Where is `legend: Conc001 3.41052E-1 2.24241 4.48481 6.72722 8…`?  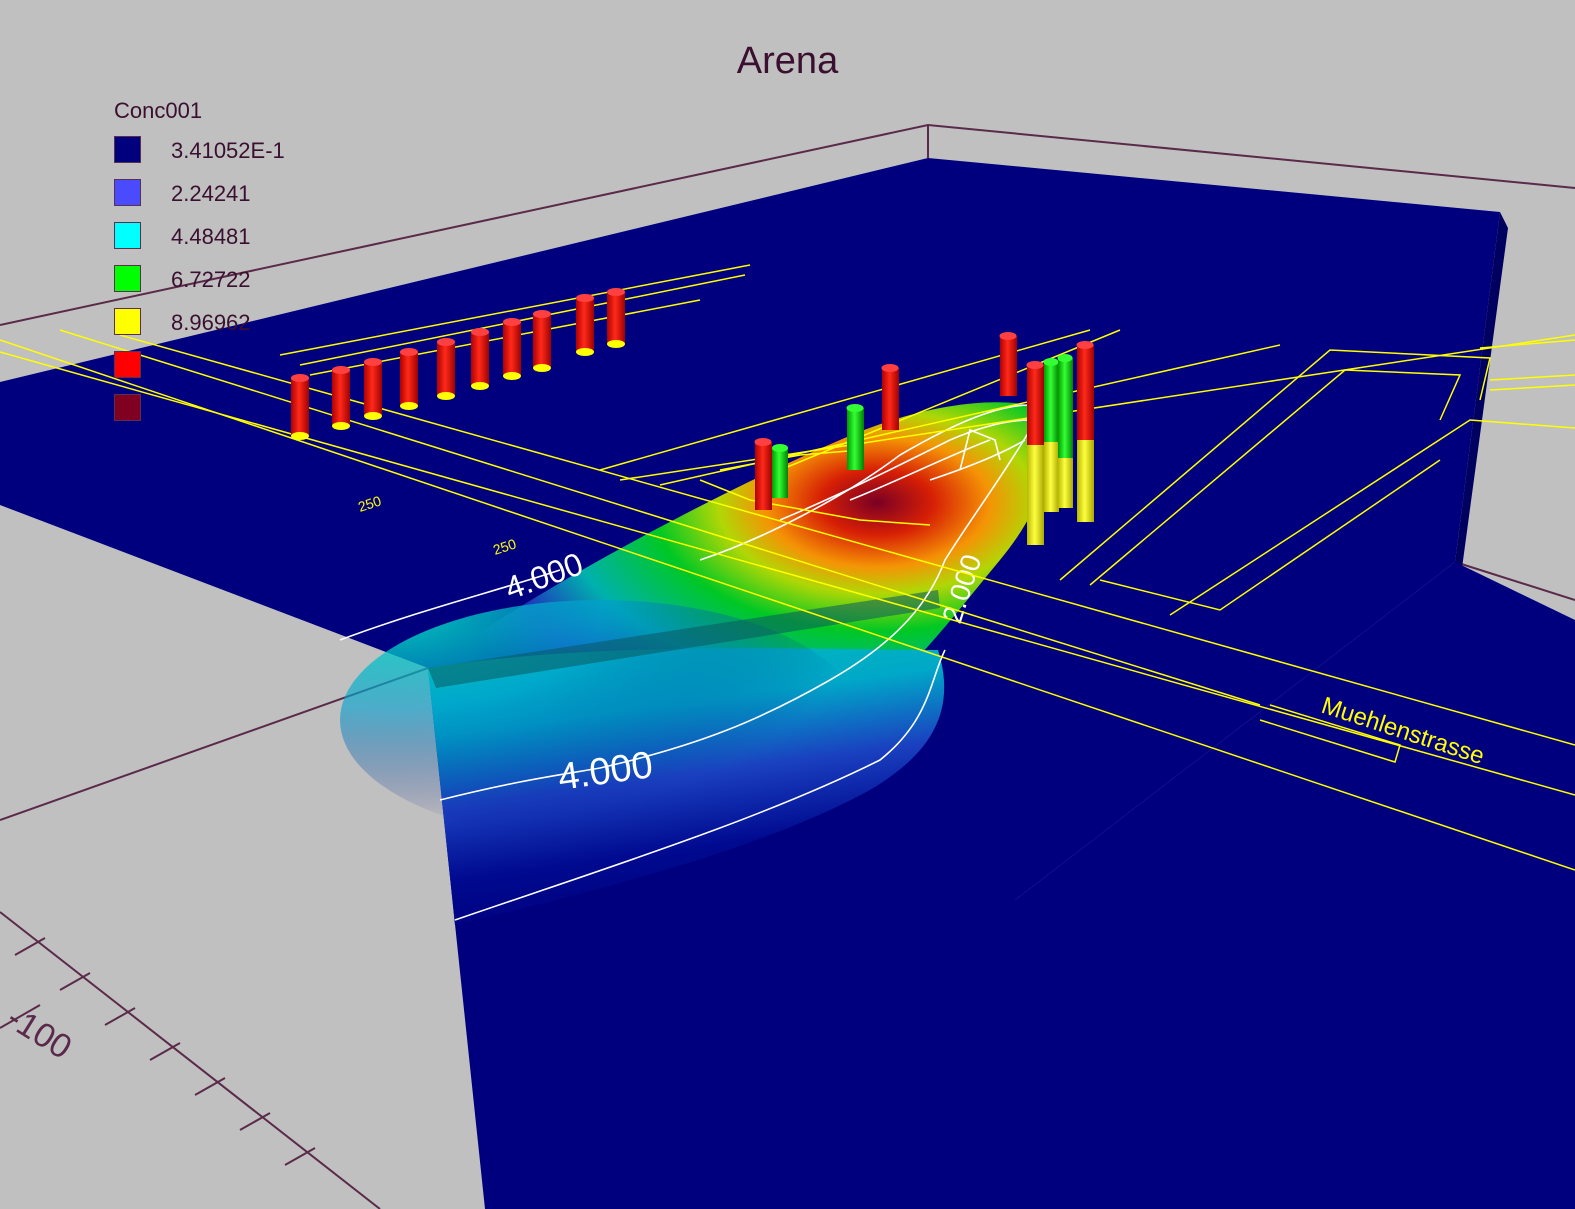 legend: Conc001 3.41052E-1 2.24241 4.48481 6.72722 8… is located at coordinates (199, 264).